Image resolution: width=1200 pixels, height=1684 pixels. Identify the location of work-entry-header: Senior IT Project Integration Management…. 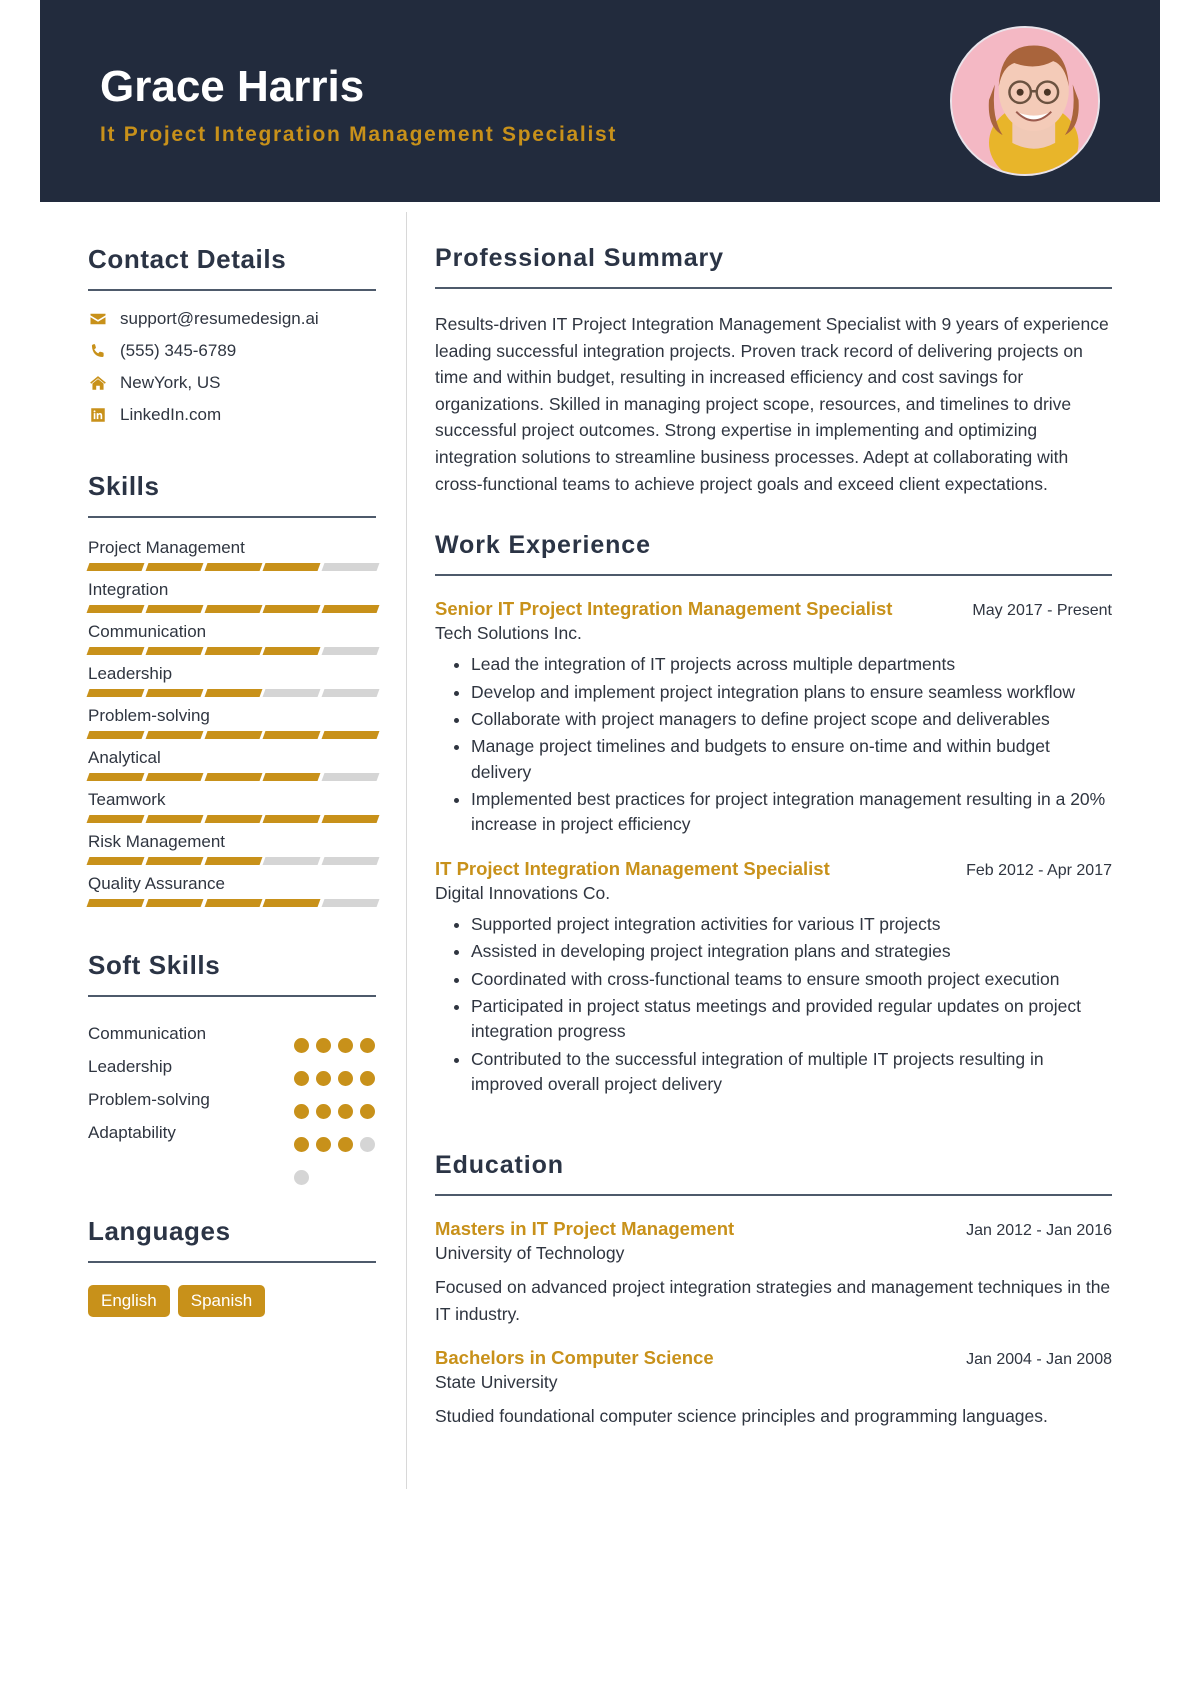
(773, 609).